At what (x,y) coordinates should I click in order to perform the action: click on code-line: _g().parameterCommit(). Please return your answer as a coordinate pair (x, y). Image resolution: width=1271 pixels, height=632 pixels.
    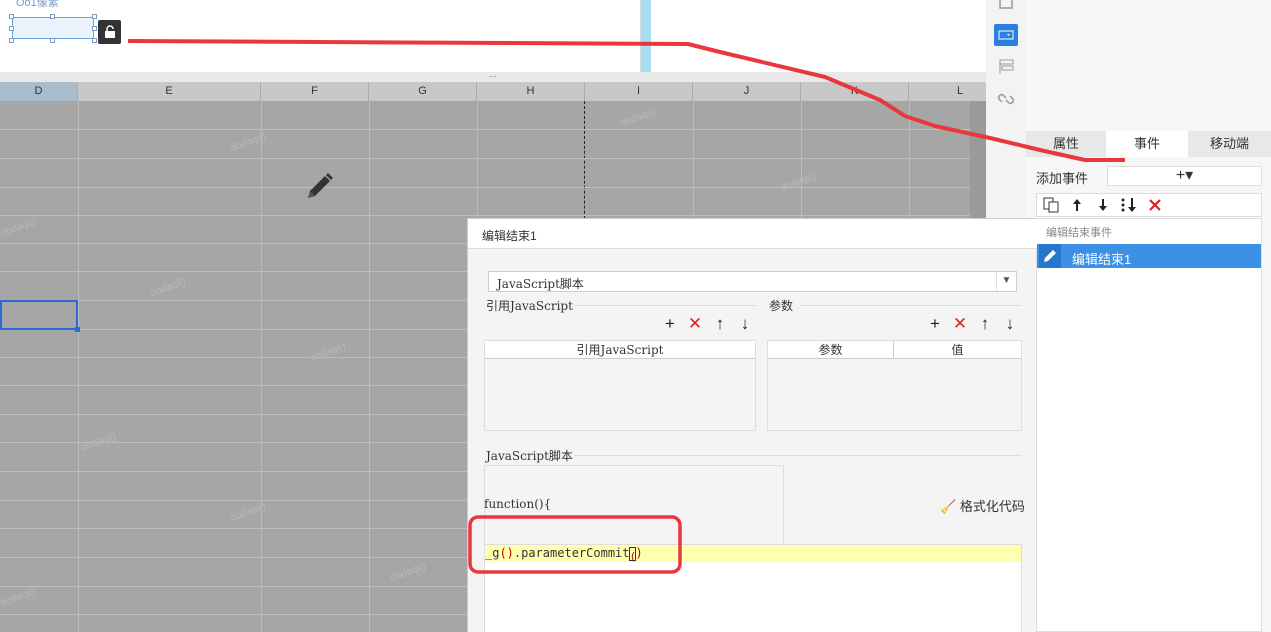
    Looking at the image, I should click on (753, 553).